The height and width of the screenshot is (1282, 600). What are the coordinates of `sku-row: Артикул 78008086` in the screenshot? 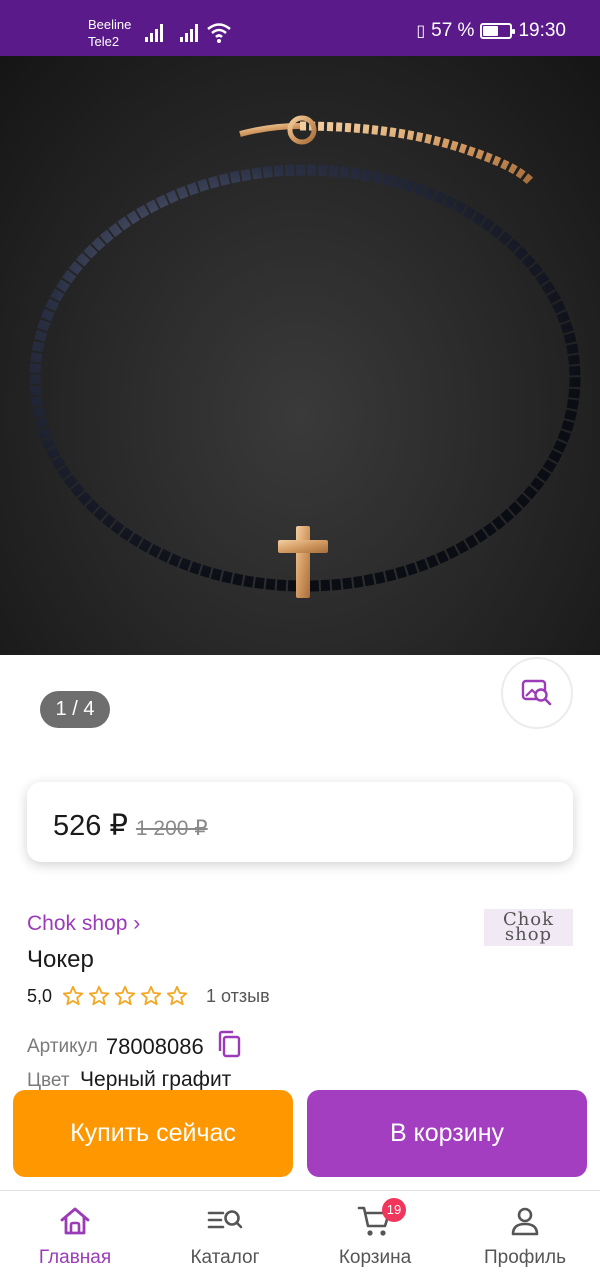 It's located at (134, 1046).